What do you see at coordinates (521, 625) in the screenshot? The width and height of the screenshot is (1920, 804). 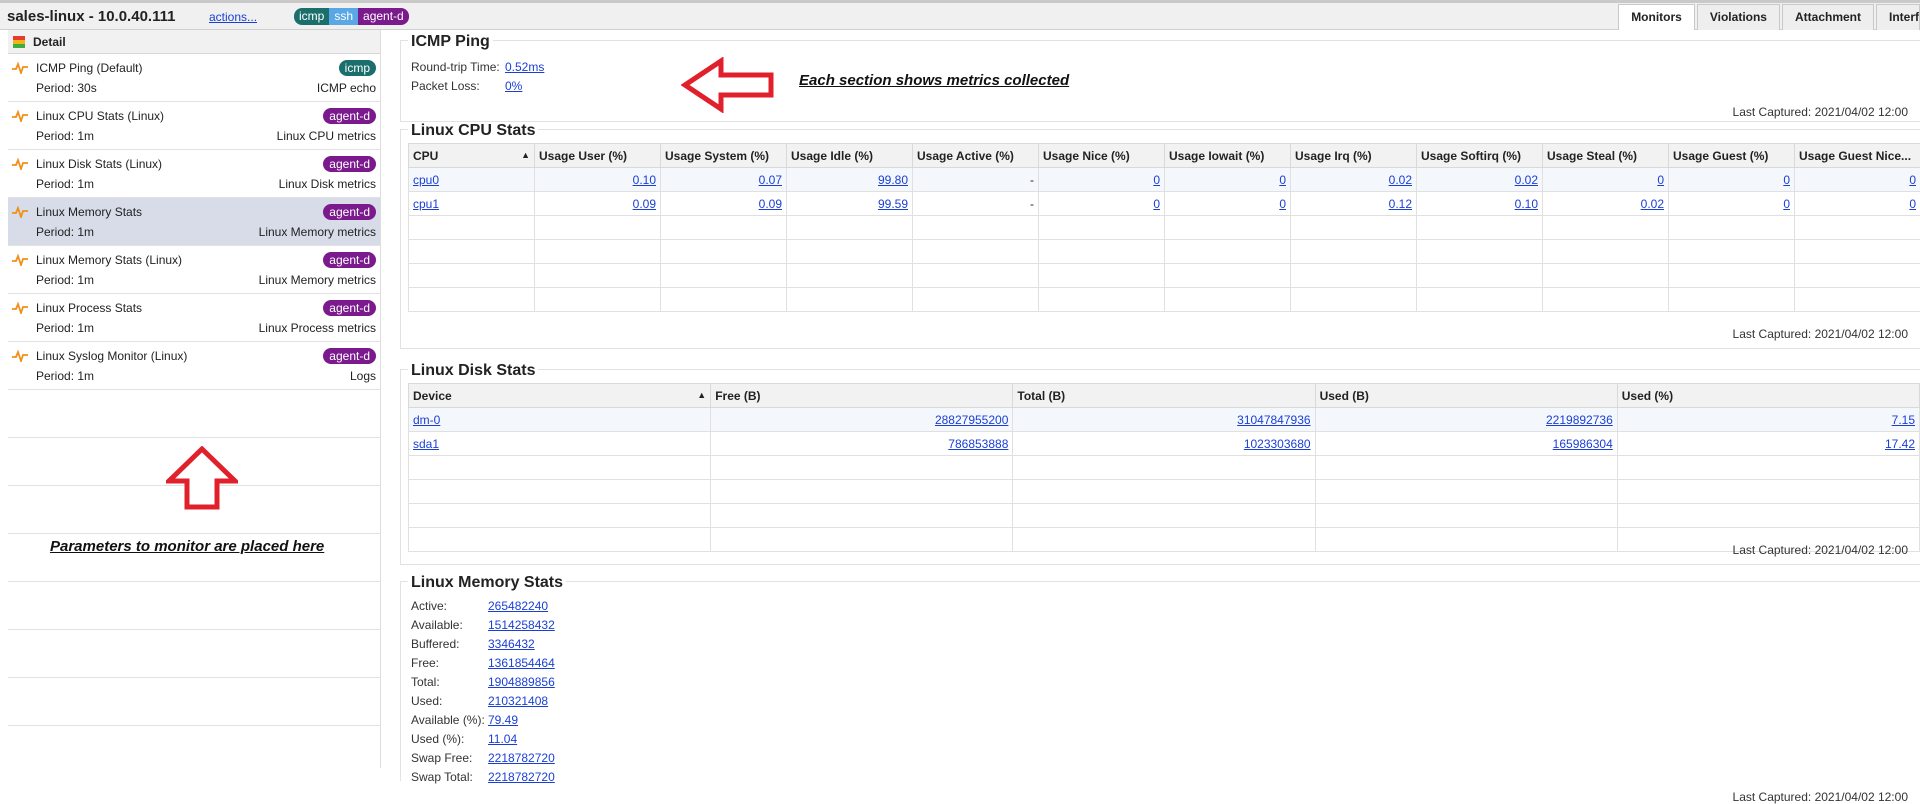 I see `memory-value: 1514258432` at bounding box center [521, 625].